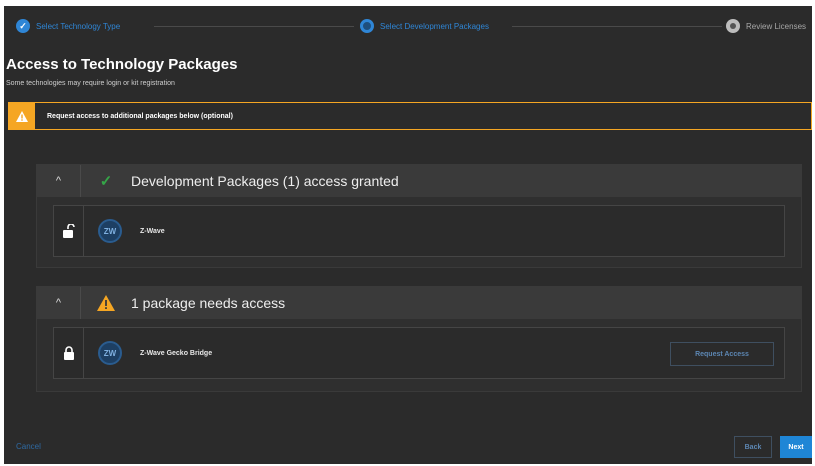 Image resolution: width=815 pixels, height=466 pixels. Describe the element at coordinates (753, 447) in the screenshot. I see `back-button: Back` at that location.